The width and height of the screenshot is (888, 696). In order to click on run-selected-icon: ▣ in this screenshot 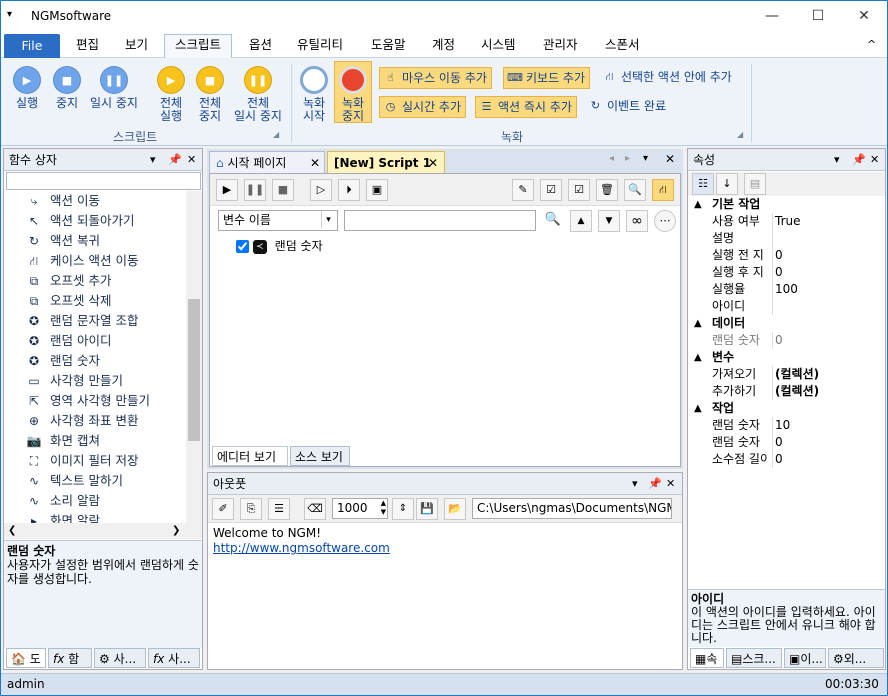, I will do `click(377, 190)`.